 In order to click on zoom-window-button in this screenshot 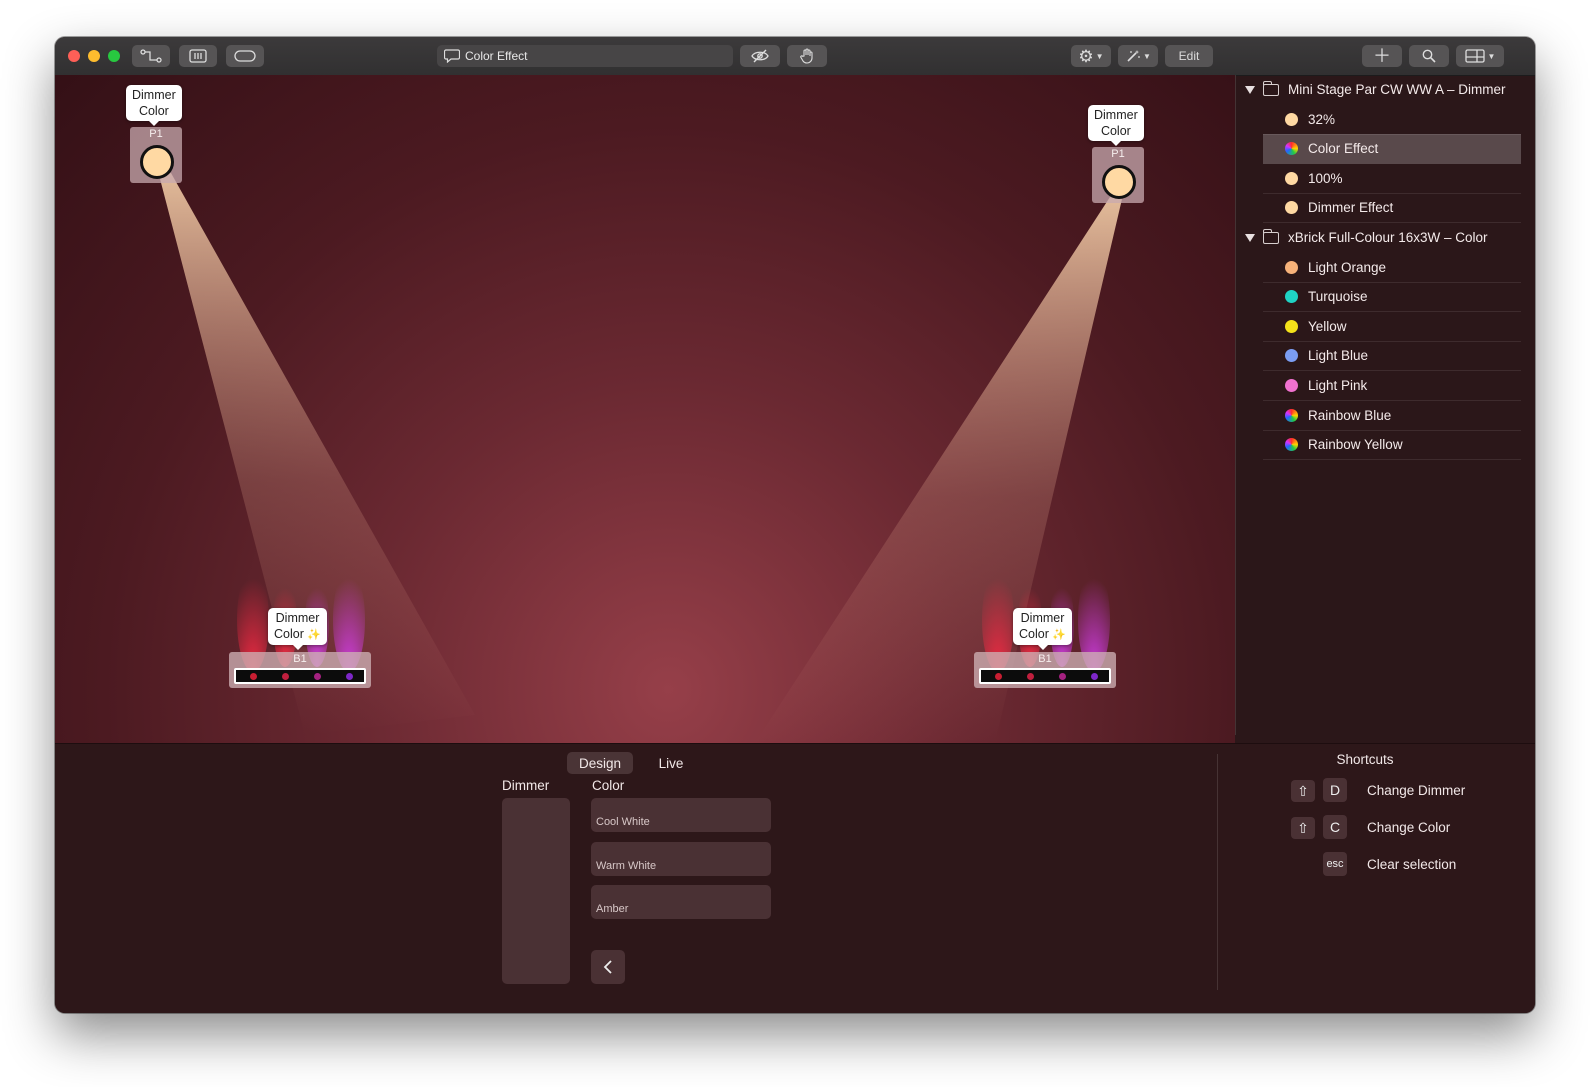, I will do `click(114, 56)`.